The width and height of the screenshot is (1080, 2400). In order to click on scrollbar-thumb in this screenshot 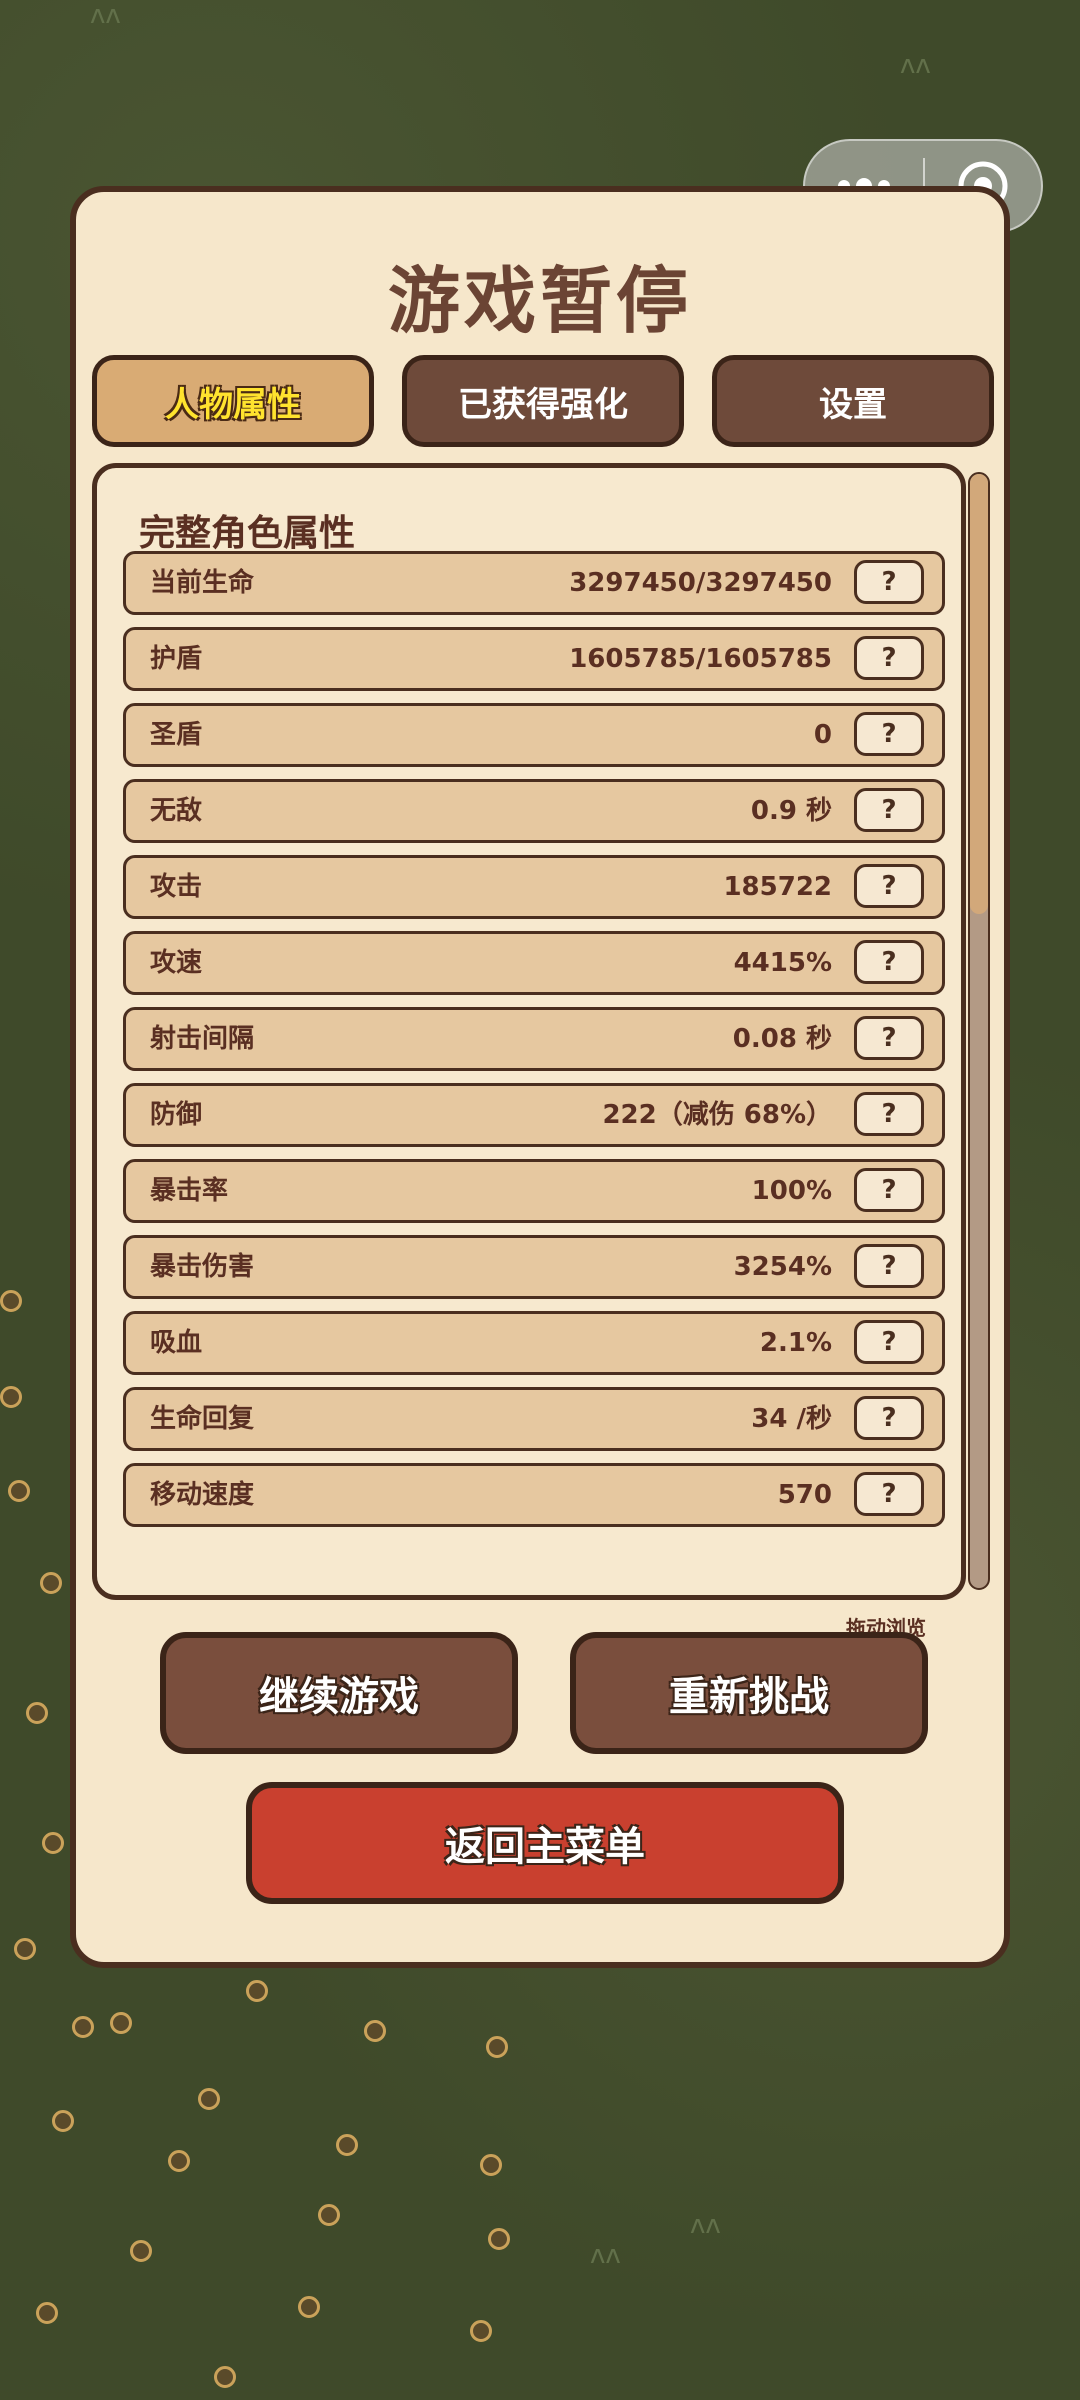, I will do `click(979, 694)`.